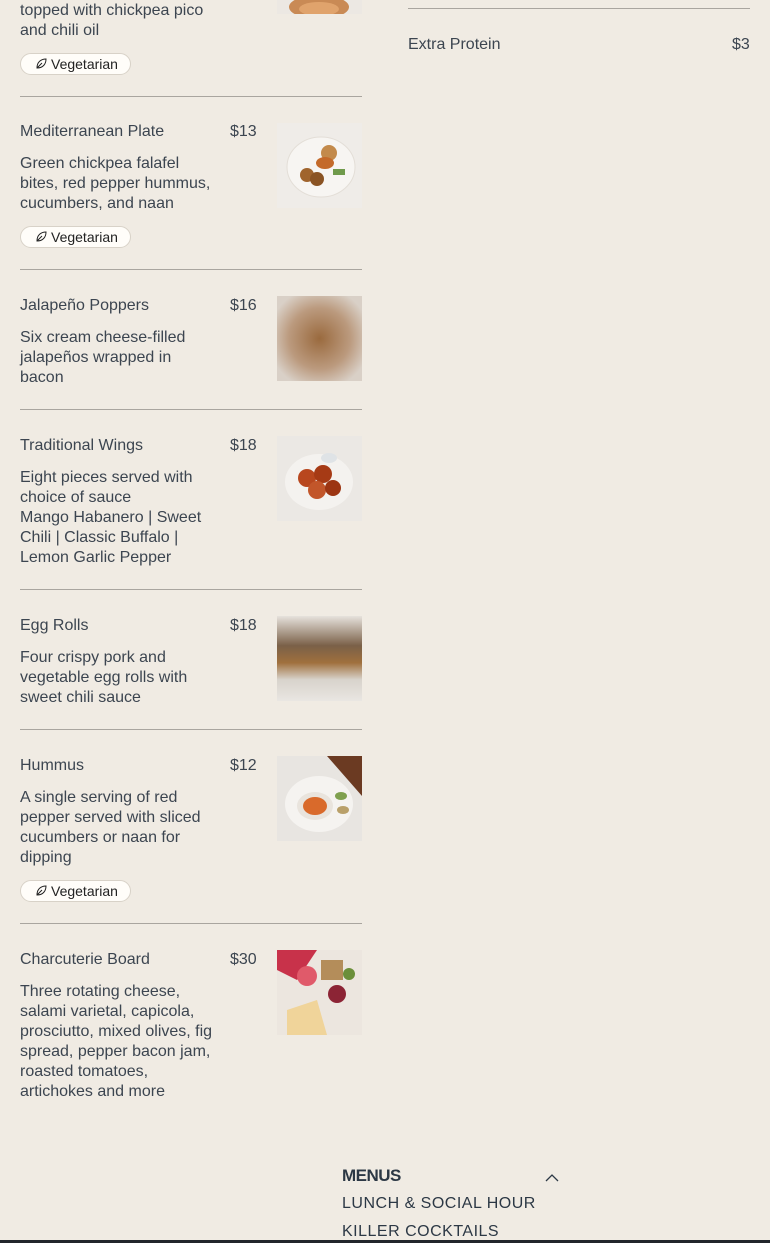 This screenshot has width=770, height=1243. I want to click on item-name: Mediterranean Plate, so click(92, 131).